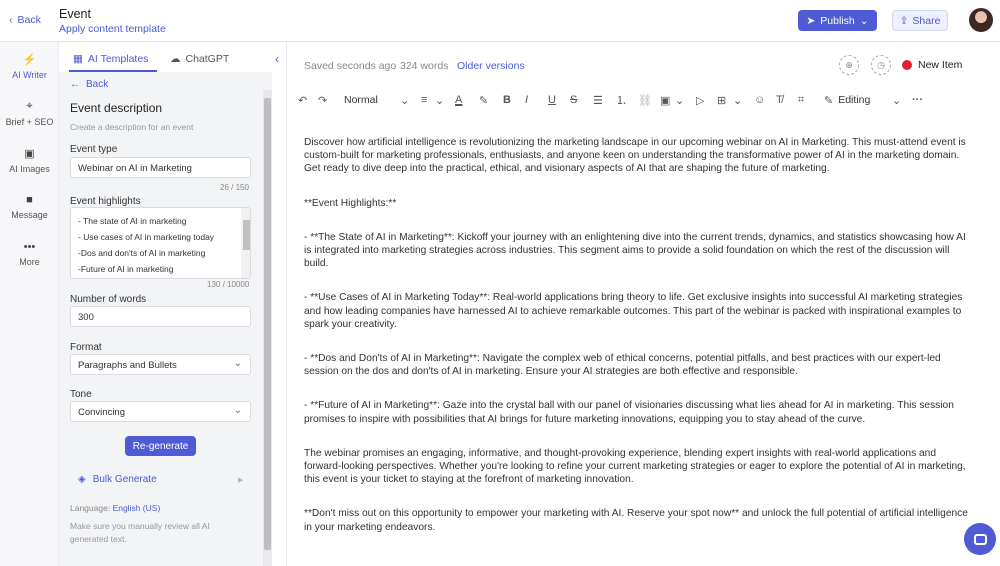  I want to click on undo-icon: ↶, so click(302, 100).